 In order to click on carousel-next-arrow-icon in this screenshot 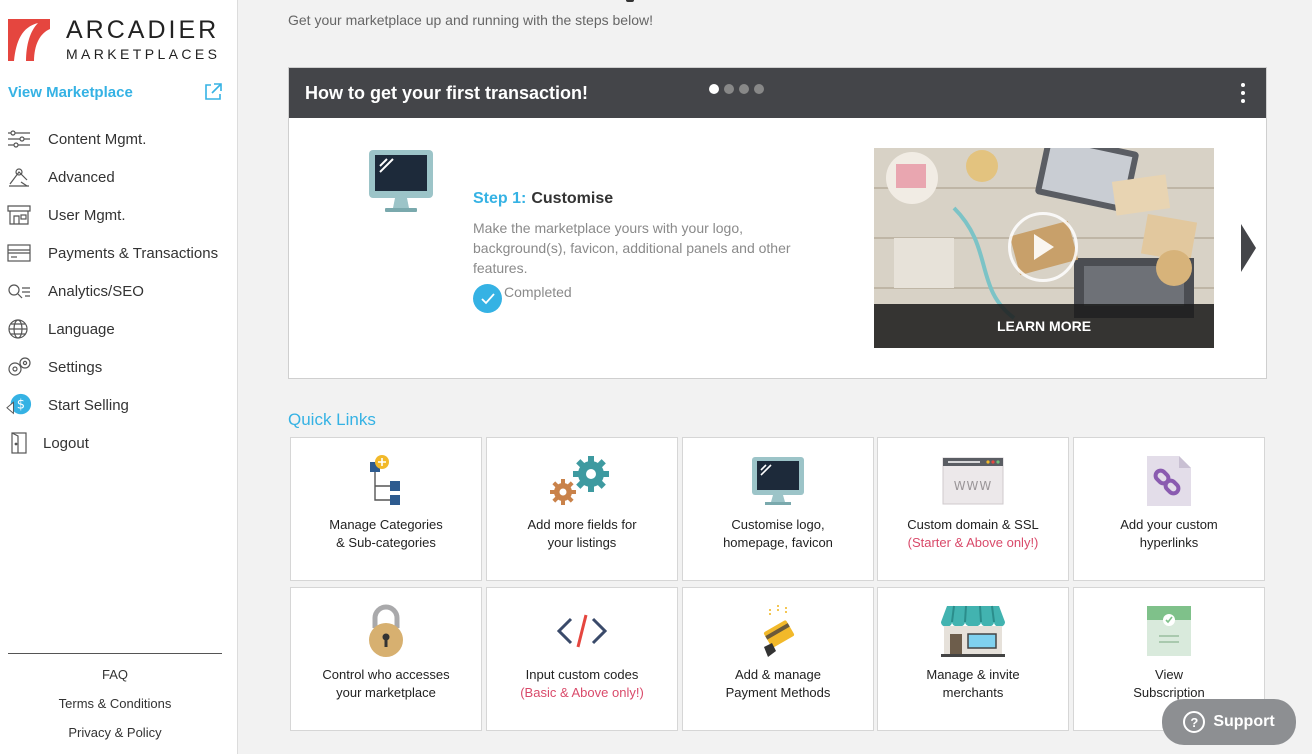, I will do `click(1248, 248)`.